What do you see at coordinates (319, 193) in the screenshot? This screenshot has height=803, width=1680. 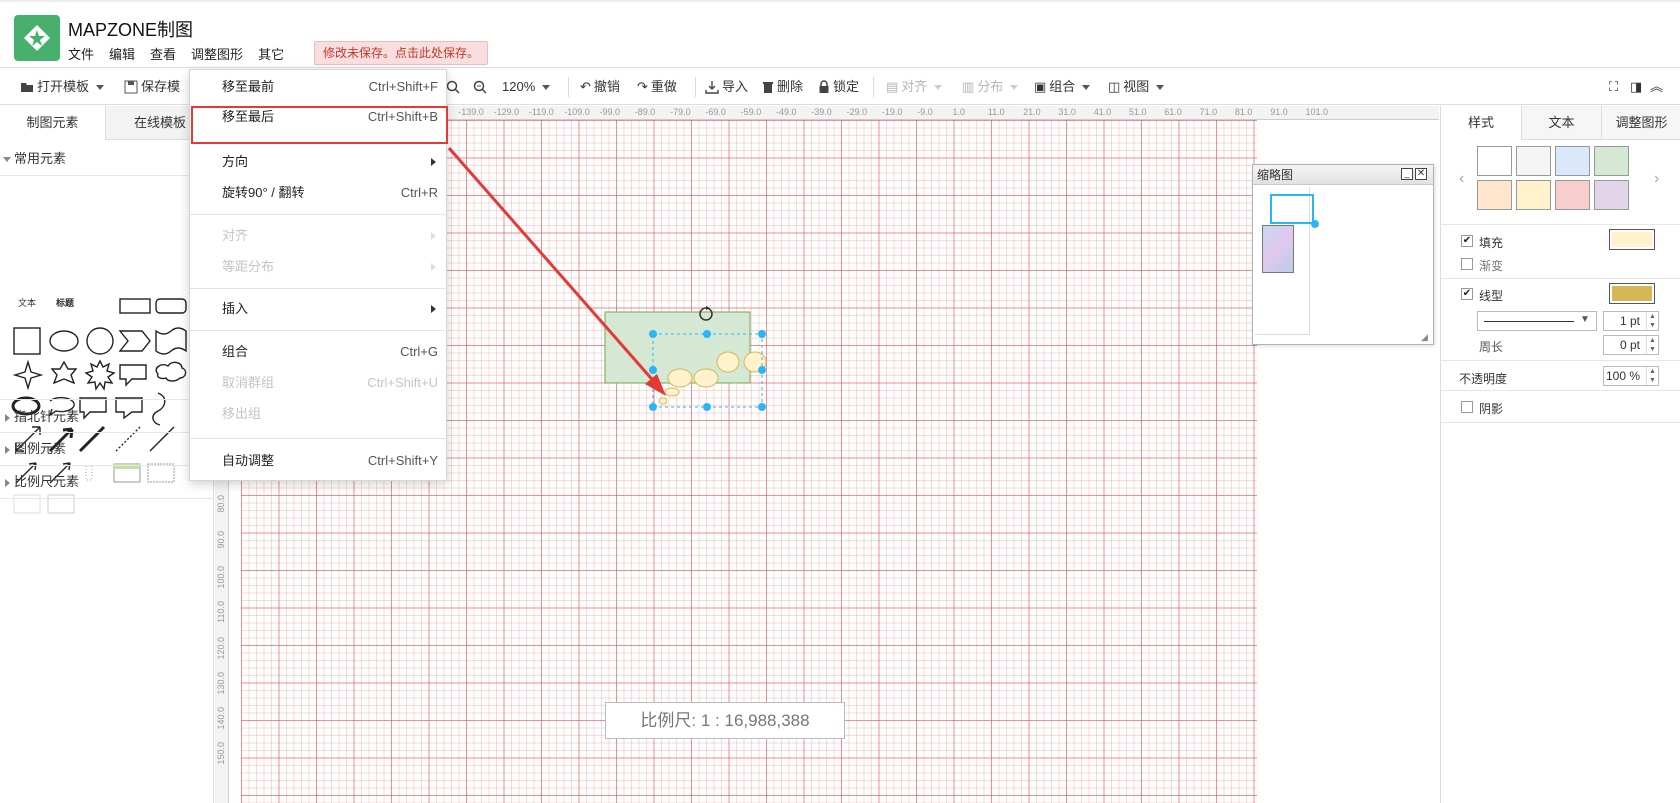 I see `menu-item-rotate-flip: 旋转90° / 翻转 Ctrl+R` at bounding box center [319, 193].